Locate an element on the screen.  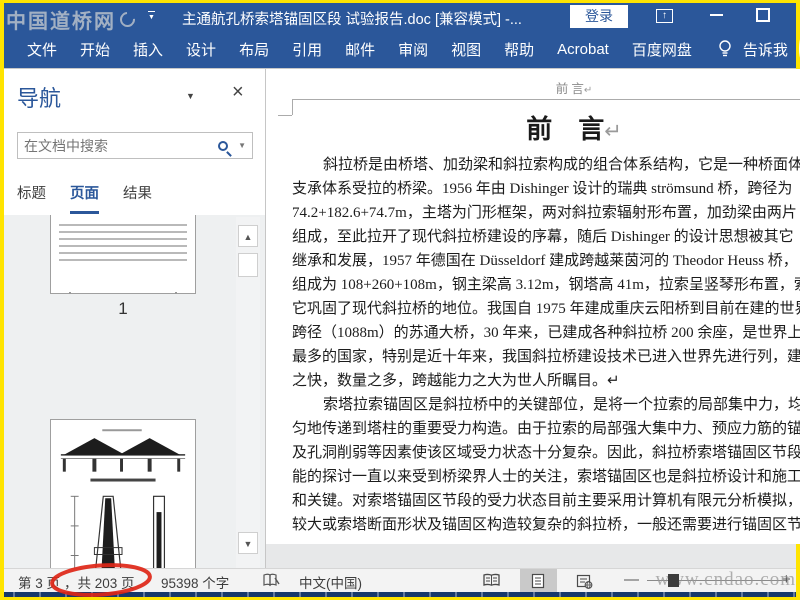
tab-design: 设计 is located at coordinates (201, 49).